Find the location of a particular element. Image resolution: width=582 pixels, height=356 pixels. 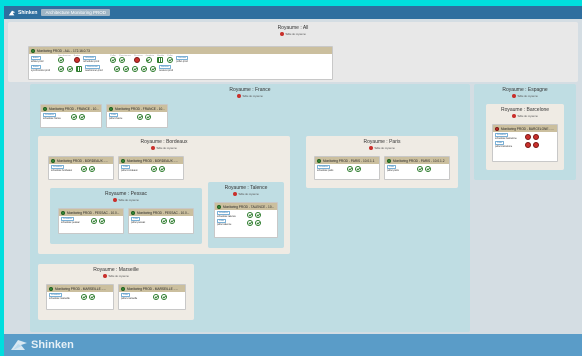

row2-grid-icon is located at coordinates (79, 69).